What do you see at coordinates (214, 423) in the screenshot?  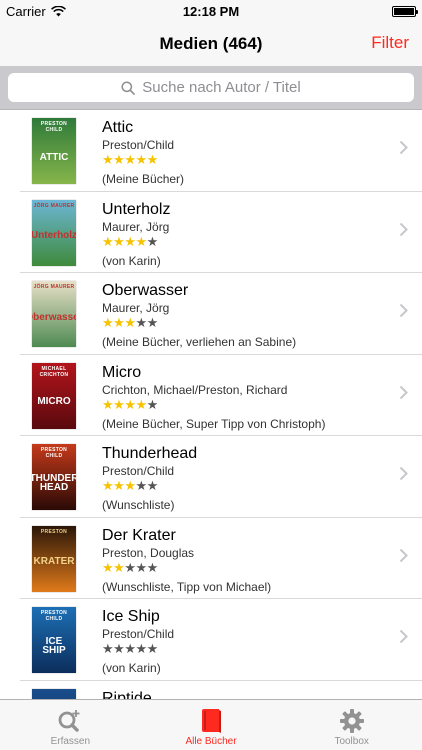 I see `book-note: (Meine Bücher, Super Tipp von Christoph)` at bounding box center [214, 423].